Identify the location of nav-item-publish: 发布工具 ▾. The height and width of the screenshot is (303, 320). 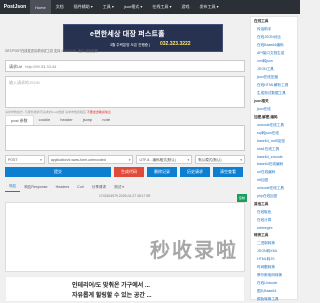
(209, 7).